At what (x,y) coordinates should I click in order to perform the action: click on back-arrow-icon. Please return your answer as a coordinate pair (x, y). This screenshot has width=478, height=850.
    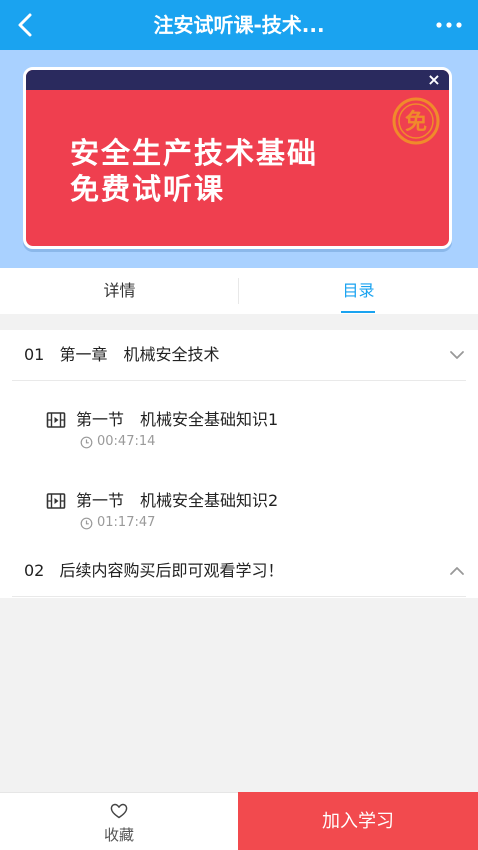
    Looking at the image, I should click on (26, 25).